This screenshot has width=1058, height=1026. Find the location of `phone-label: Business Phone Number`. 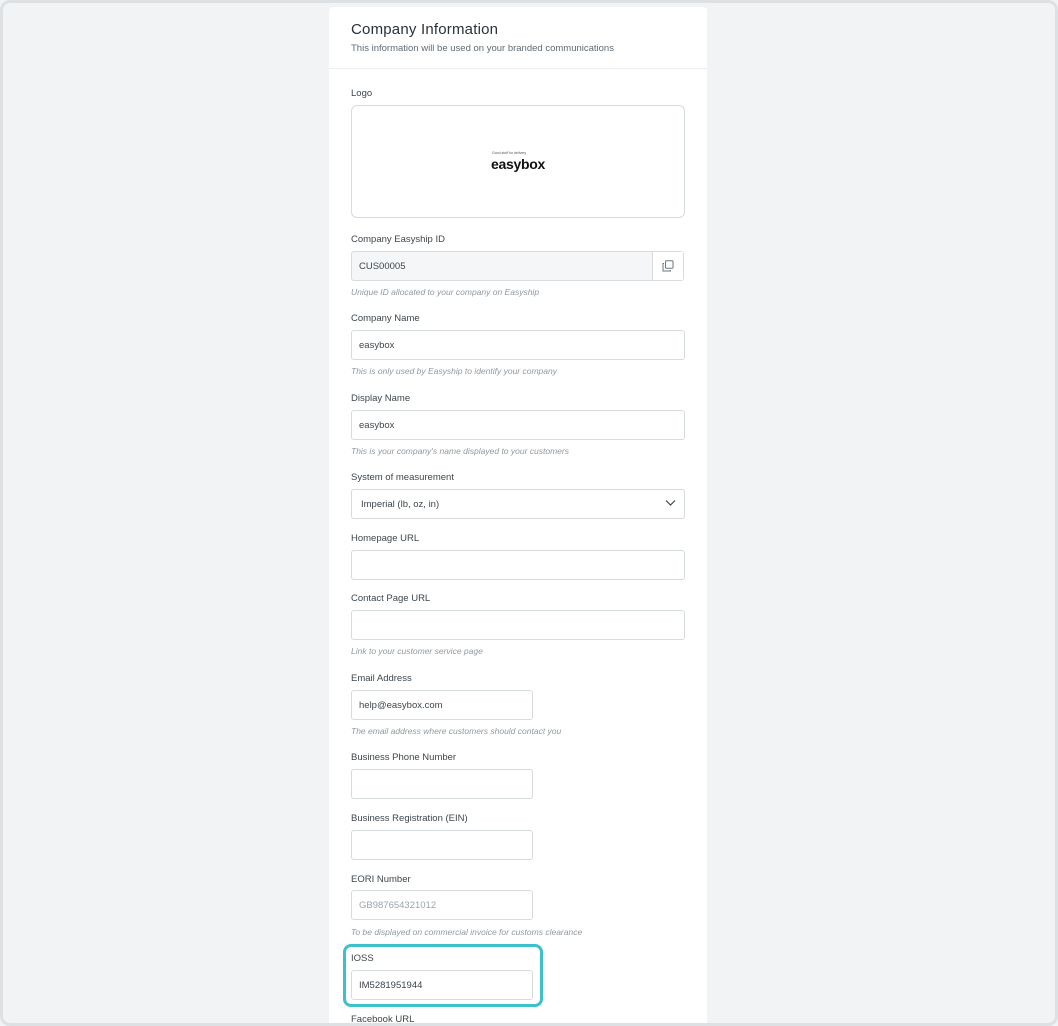

phone-label: Business Phone Number is located at coordinates (404, 757).